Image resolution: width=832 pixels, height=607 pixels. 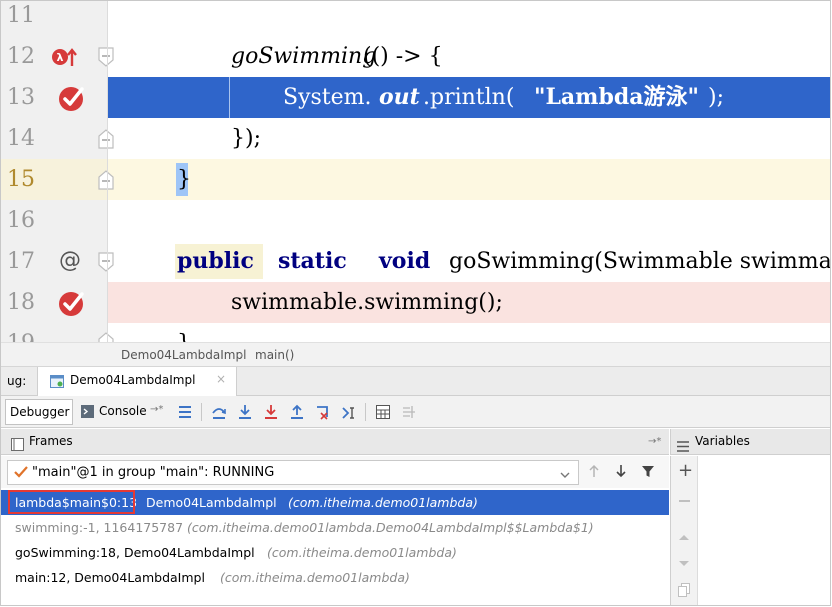 I want to click on code-line-18-breakpoint: 18 swimmable.swimming();, so click(x=415, y=302).